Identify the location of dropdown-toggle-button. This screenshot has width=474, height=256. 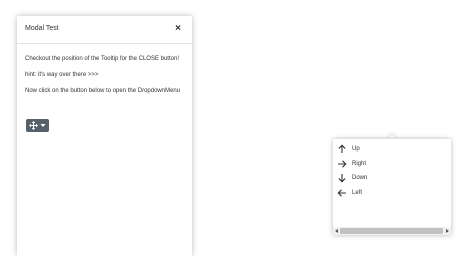
(37, 125).